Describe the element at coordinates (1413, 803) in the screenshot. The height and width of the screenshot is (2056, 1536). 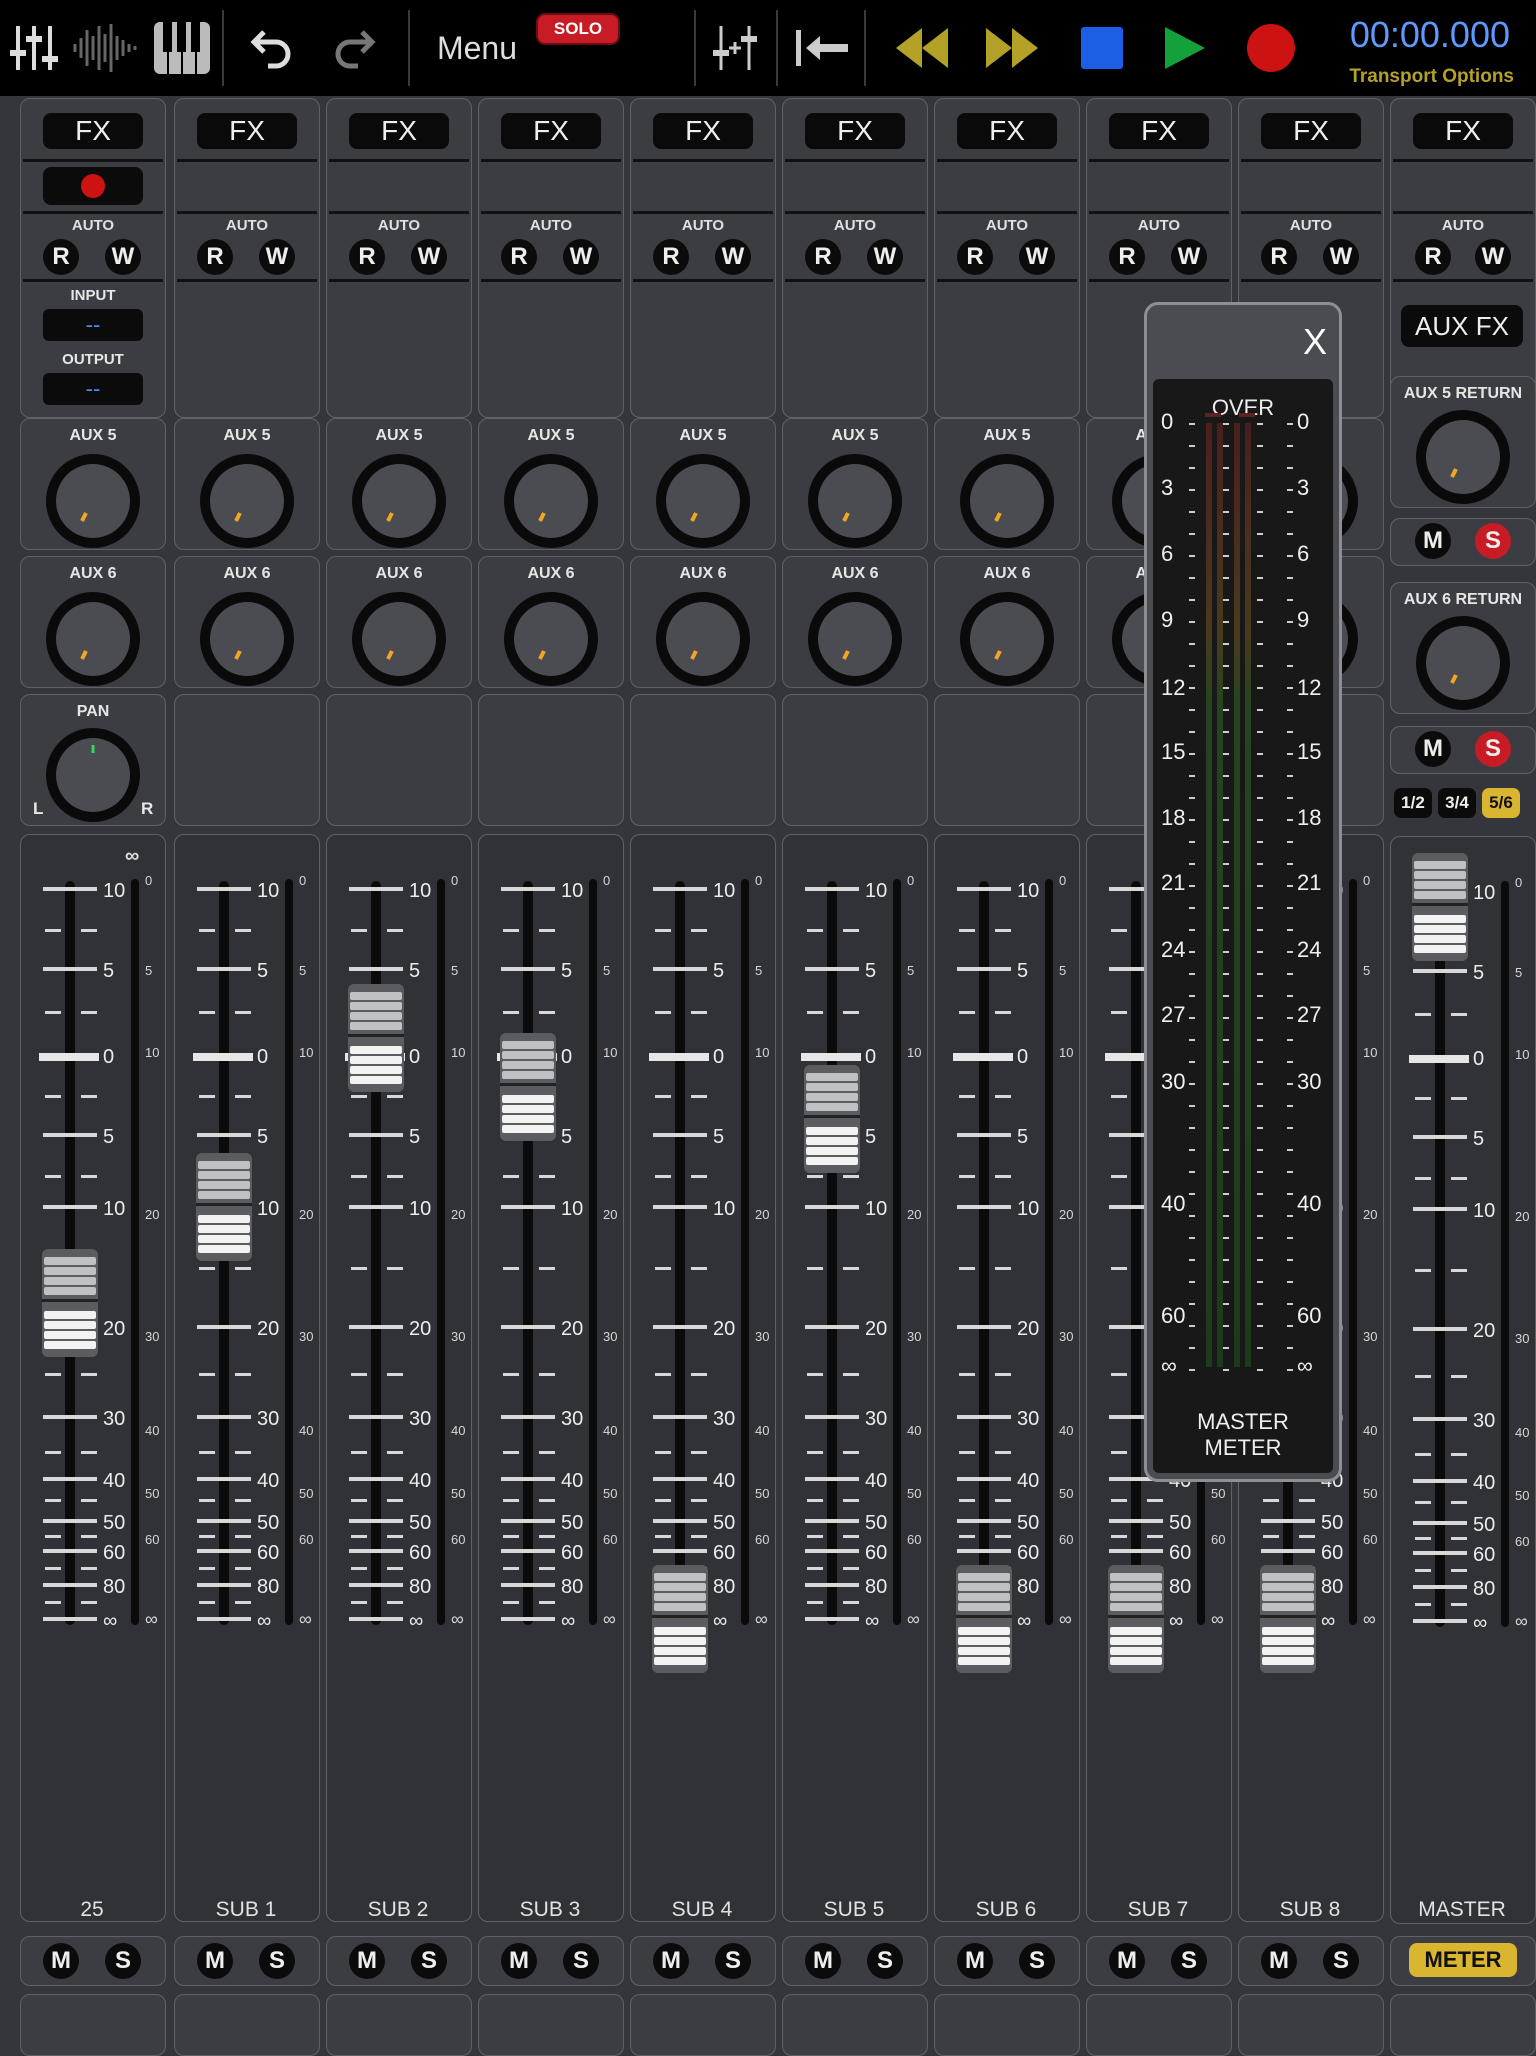
I see `group-1-2-button: 1/2` at that location.